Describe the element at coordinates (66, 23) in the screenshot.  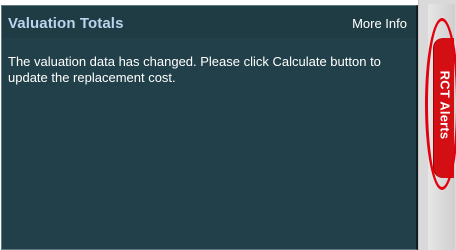
I see `panel-title: Valuation Totals` at that location.